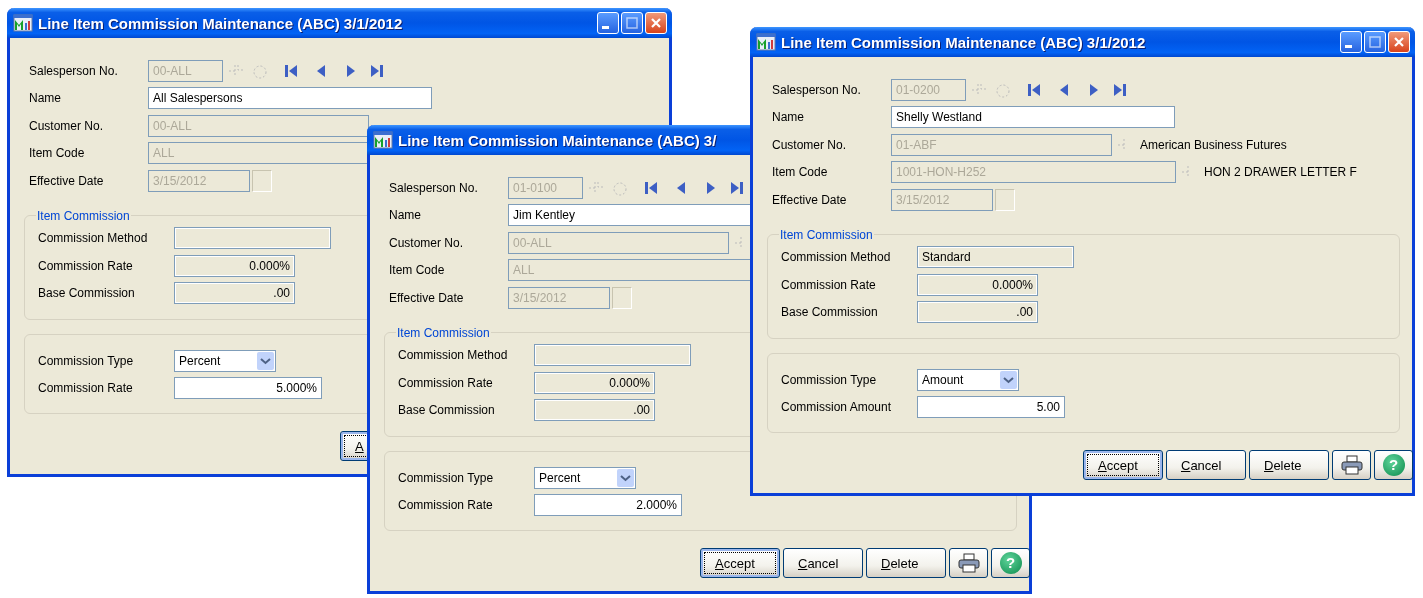 The width and height of the screenshot is (1423, 598). Describe the element at coordinates (1280, 172) in the screenshot. I see `description-text: HON 2 DRAWER LETTER F` at that location.